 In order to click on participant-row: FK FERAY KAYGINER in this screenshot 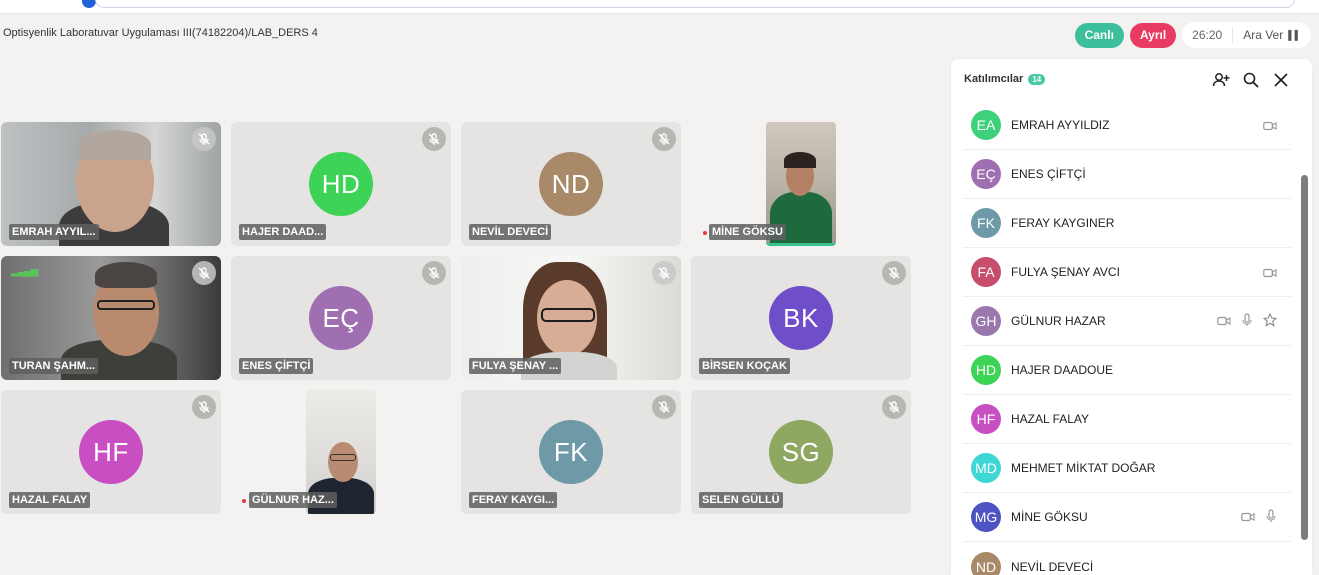, I will do `click(1127, 223)`.